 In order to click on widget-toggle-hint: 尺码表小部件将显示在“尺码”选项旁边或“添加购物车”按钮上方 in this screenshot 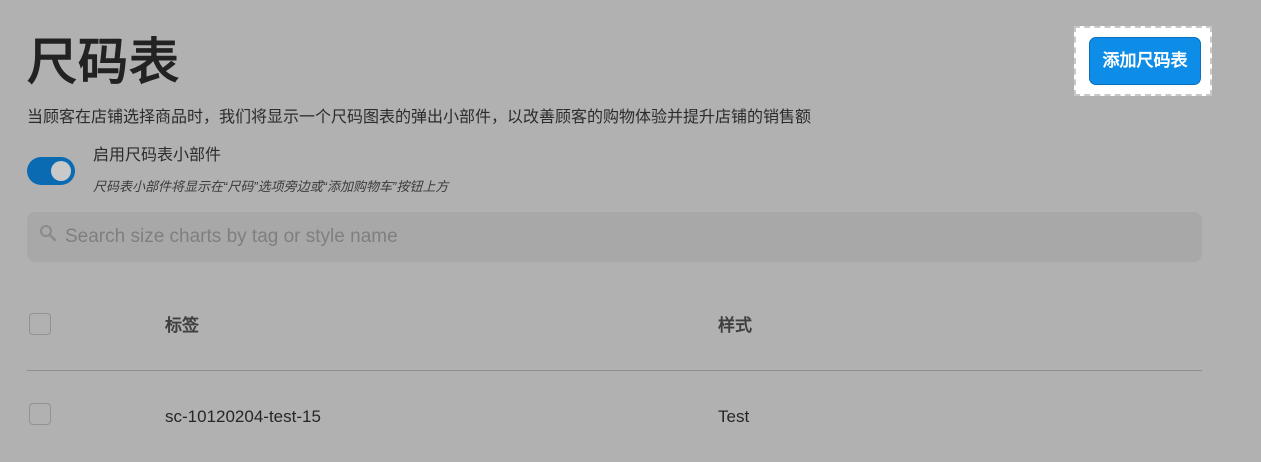, I will do `click(271, 186)`.